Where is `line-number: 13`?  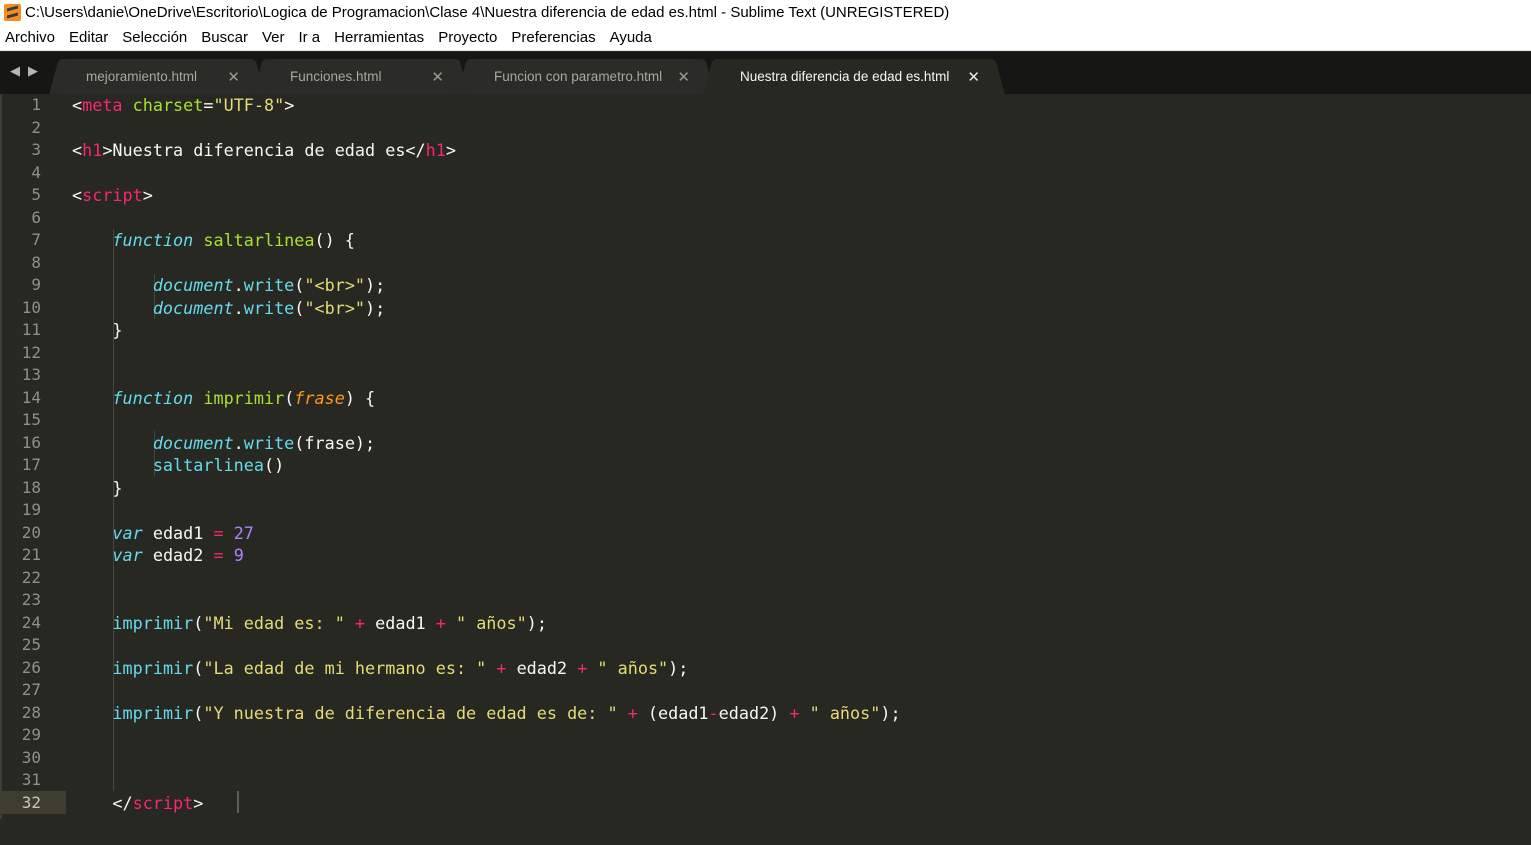
line-number: 13 is located at coordinates (31, 374).